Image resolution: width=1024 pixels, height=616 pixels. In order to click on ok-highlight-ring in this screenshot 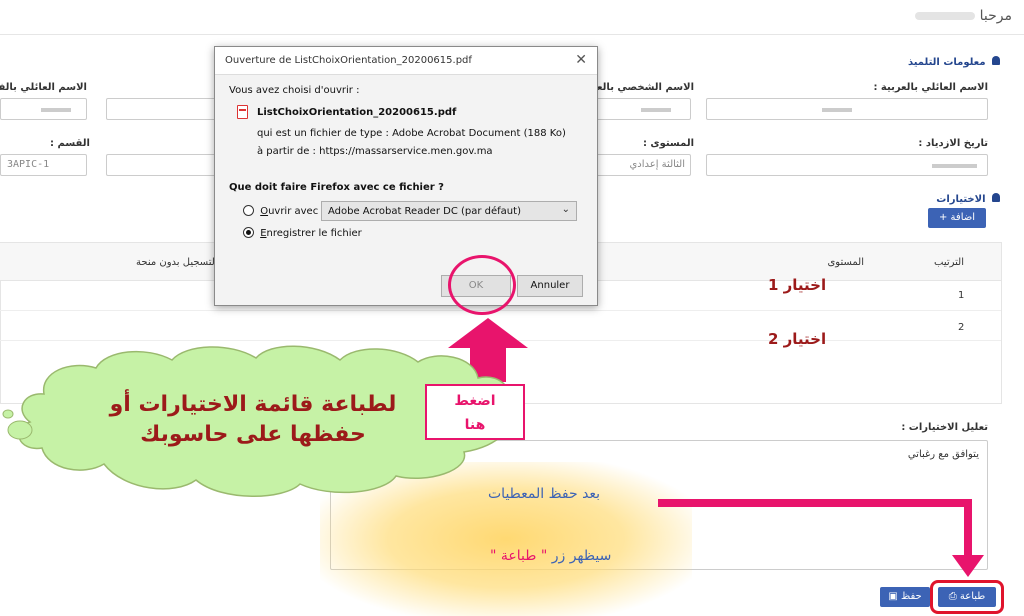, I will do `click(482, 285)`.